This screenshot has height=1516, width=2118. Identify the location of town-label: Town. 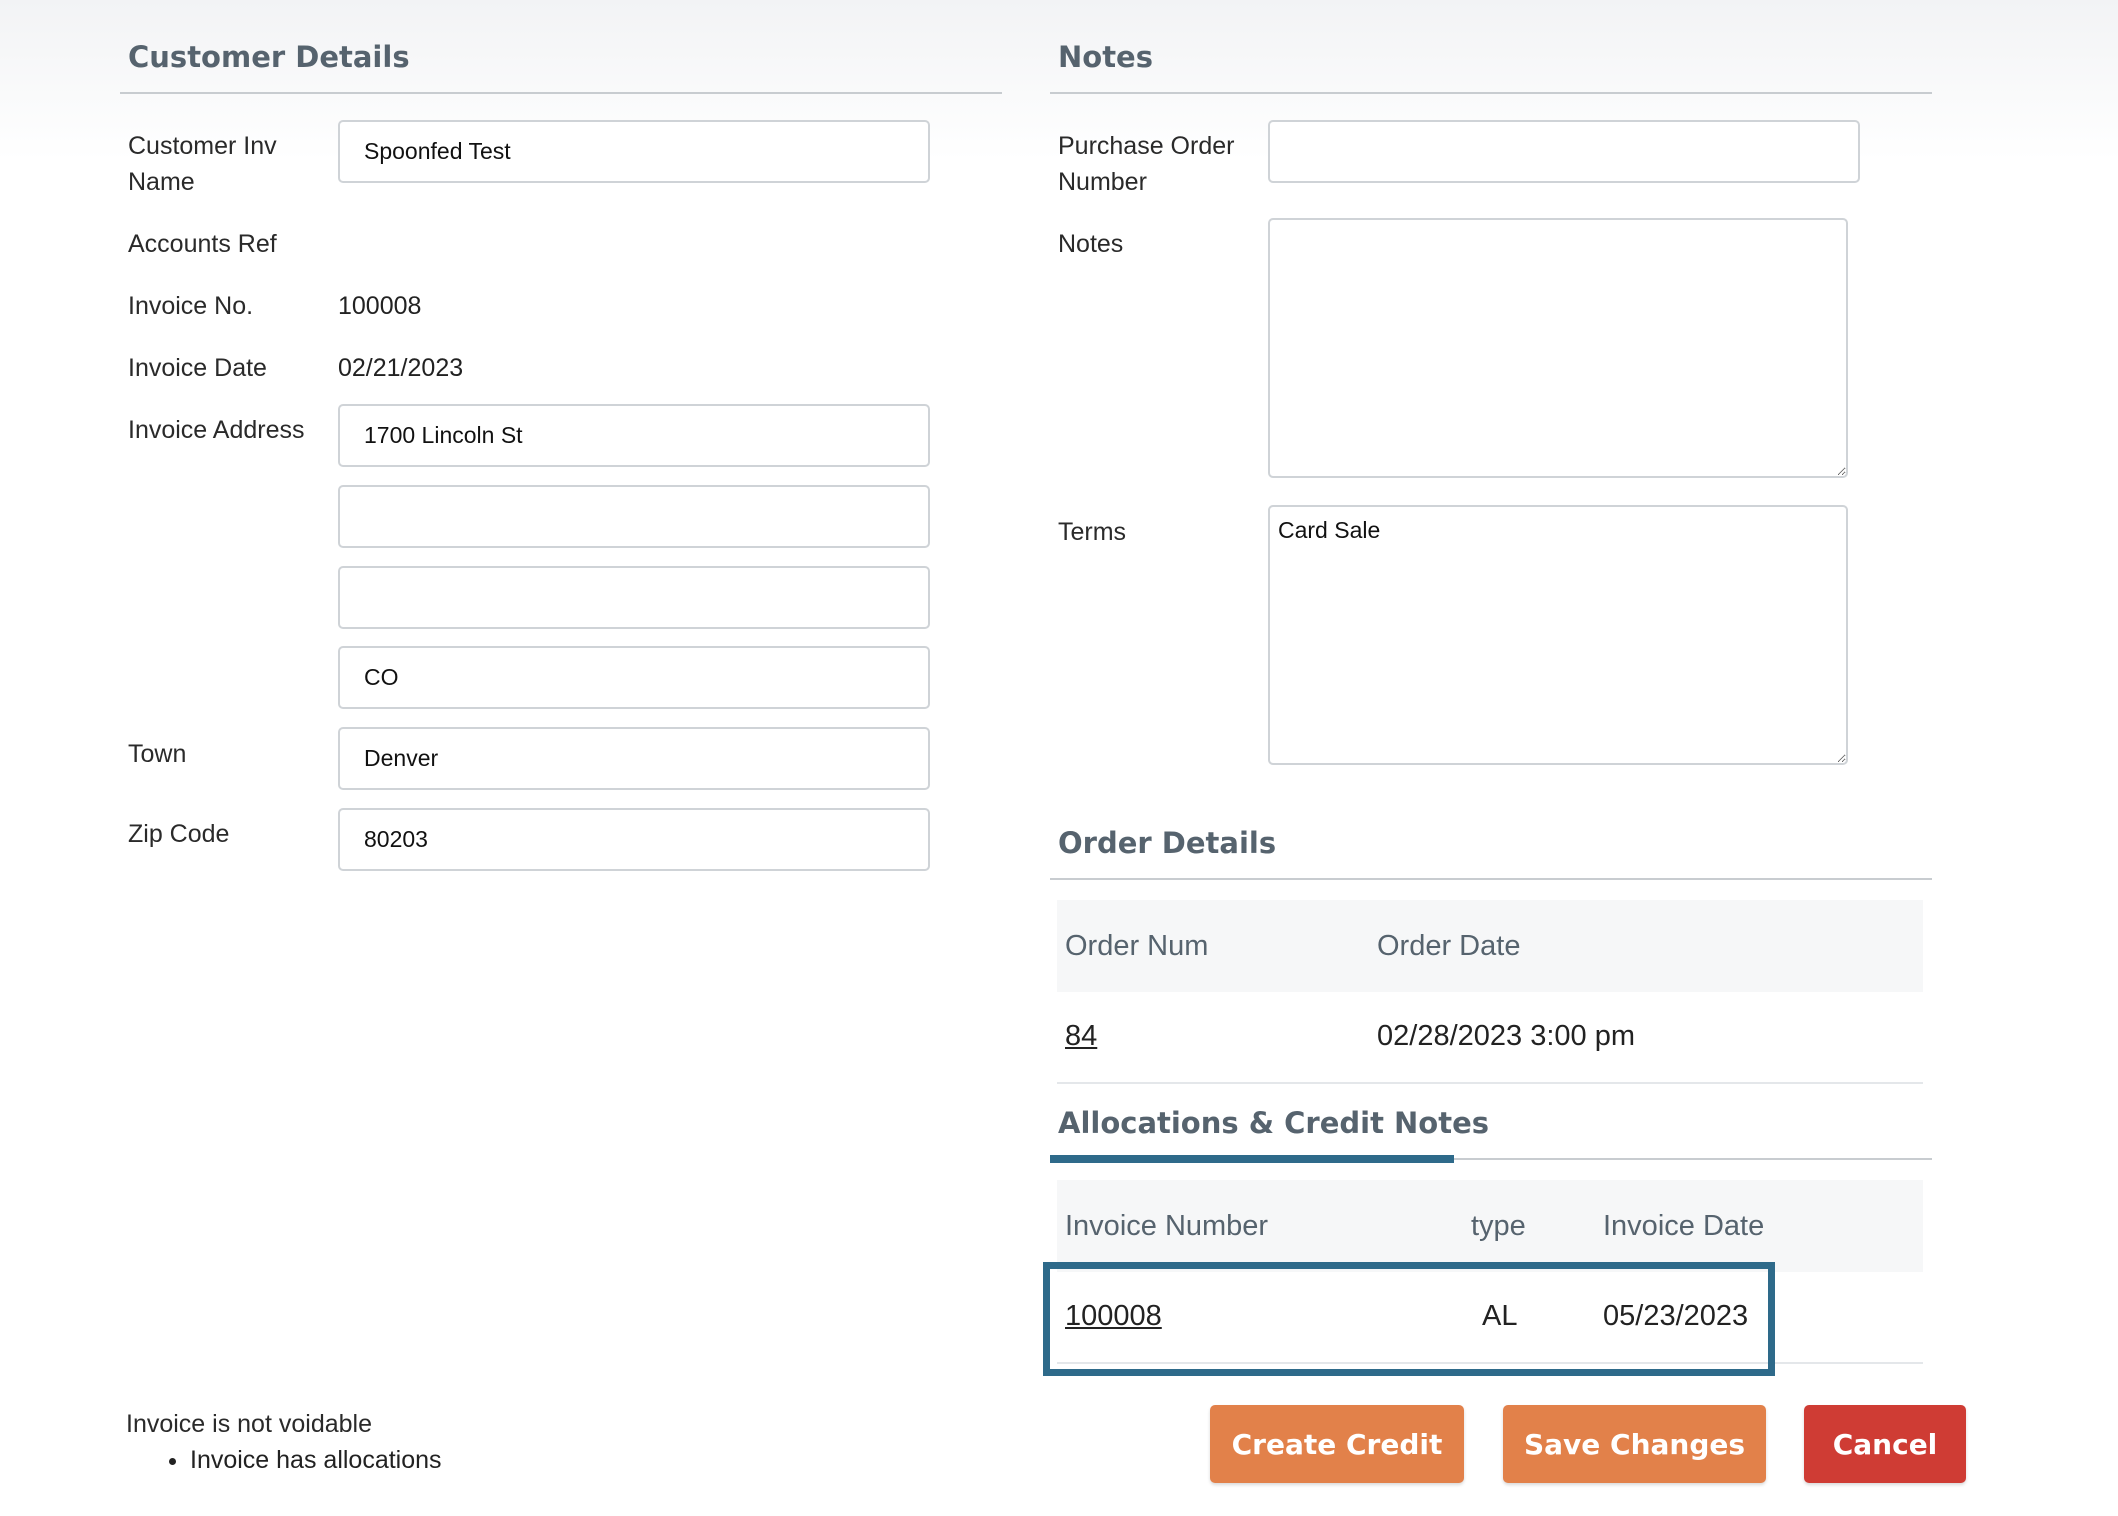
(157, 754).